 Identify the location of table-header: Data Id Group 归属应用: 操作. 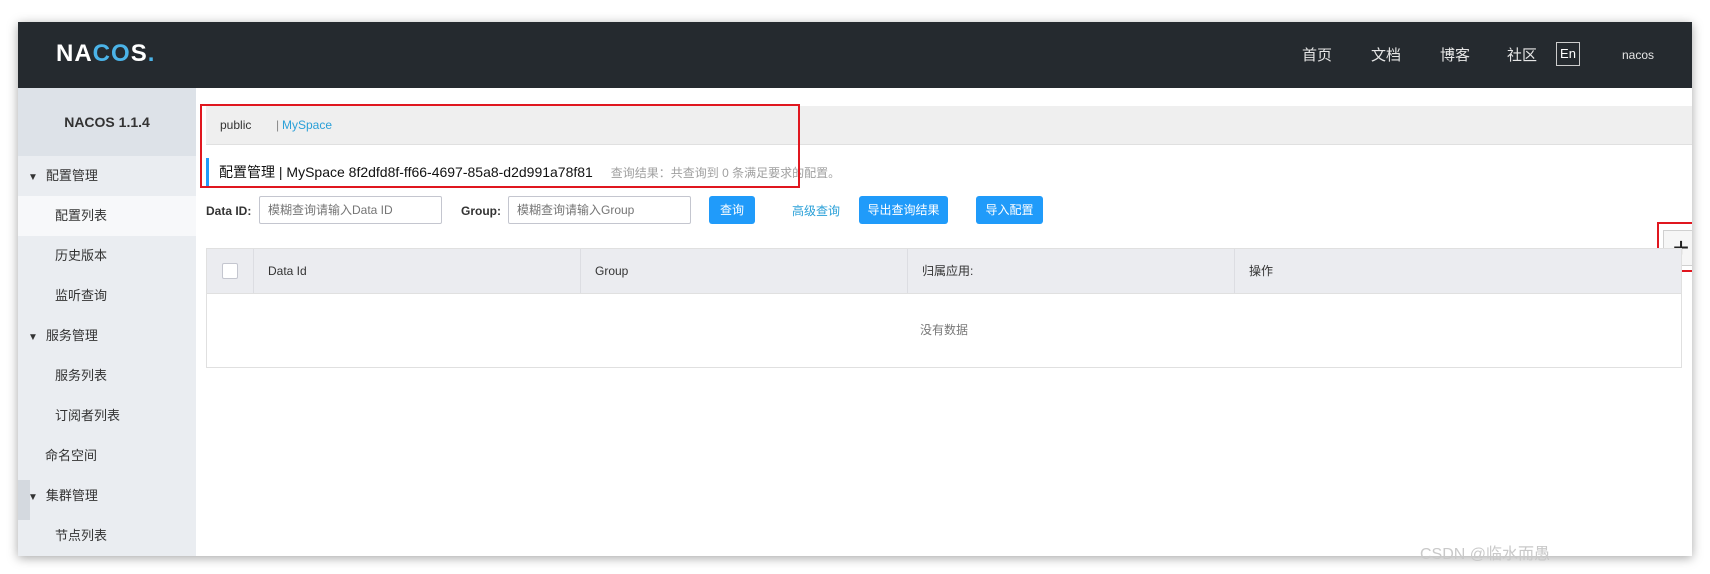
(944, 271).